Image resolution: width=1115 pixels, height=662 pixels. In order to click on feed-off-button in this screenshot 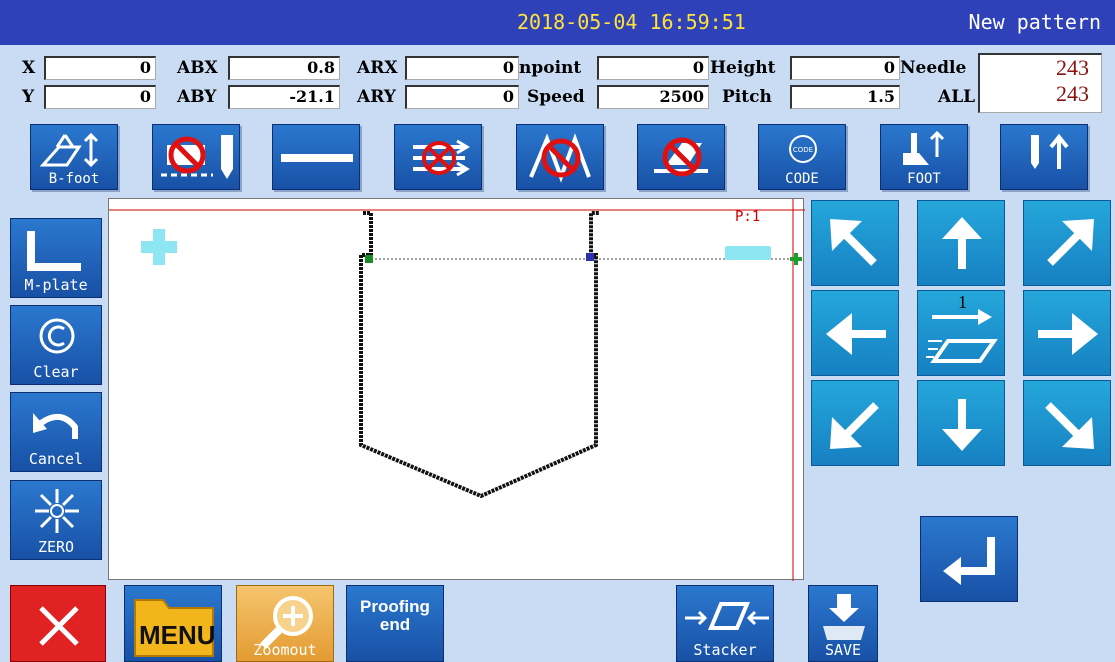, I will do `click(438, 157)`.